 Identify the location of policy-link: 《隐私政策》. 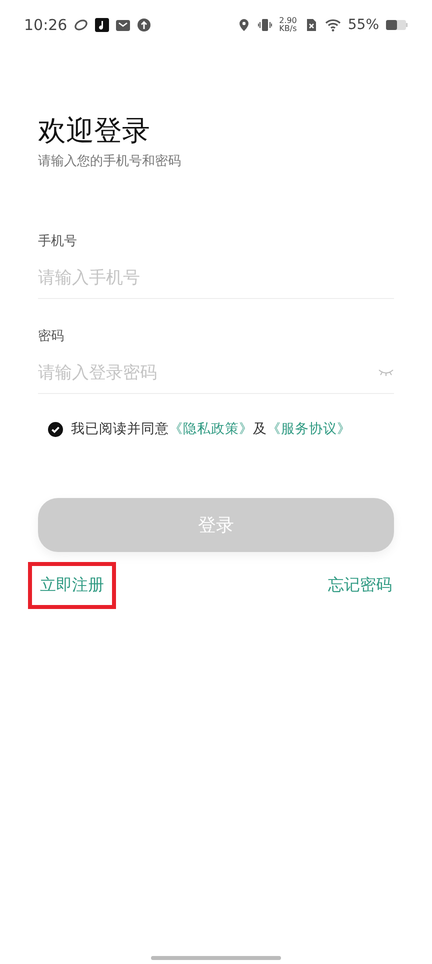
(211, 429).